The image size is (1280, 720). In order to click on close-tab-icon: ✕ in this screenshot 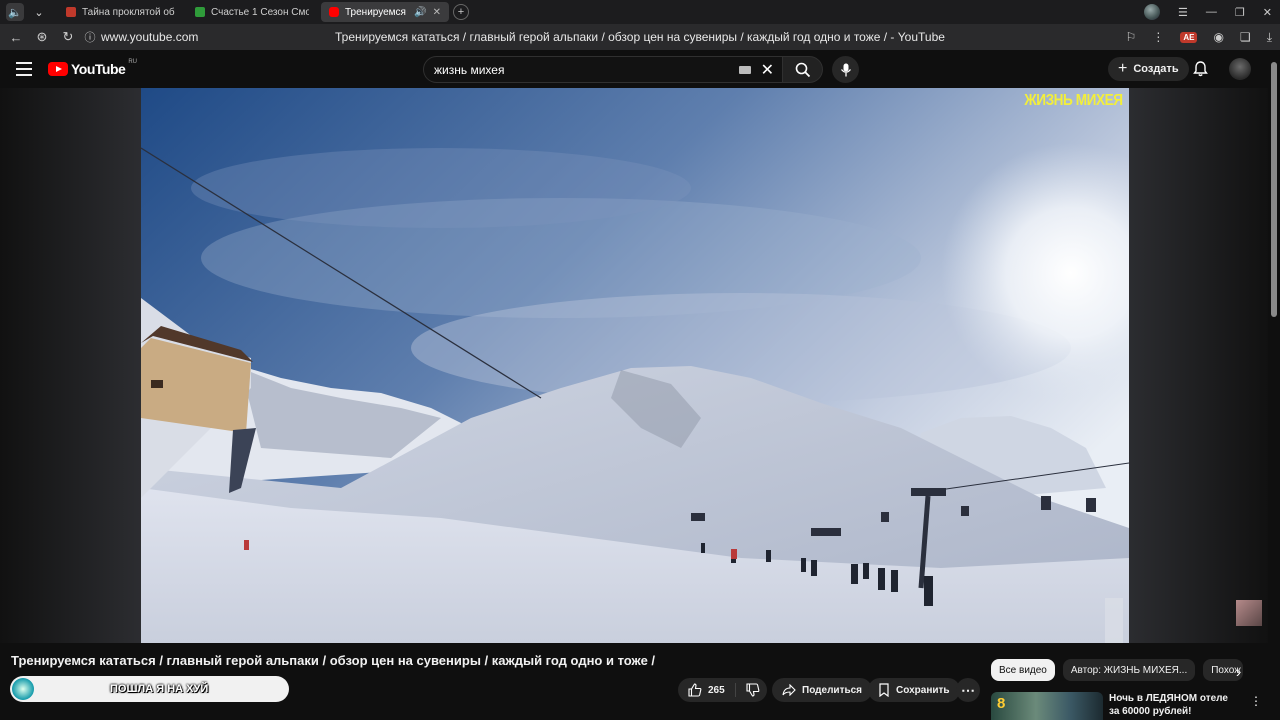, I will do `click(437, 12)`.